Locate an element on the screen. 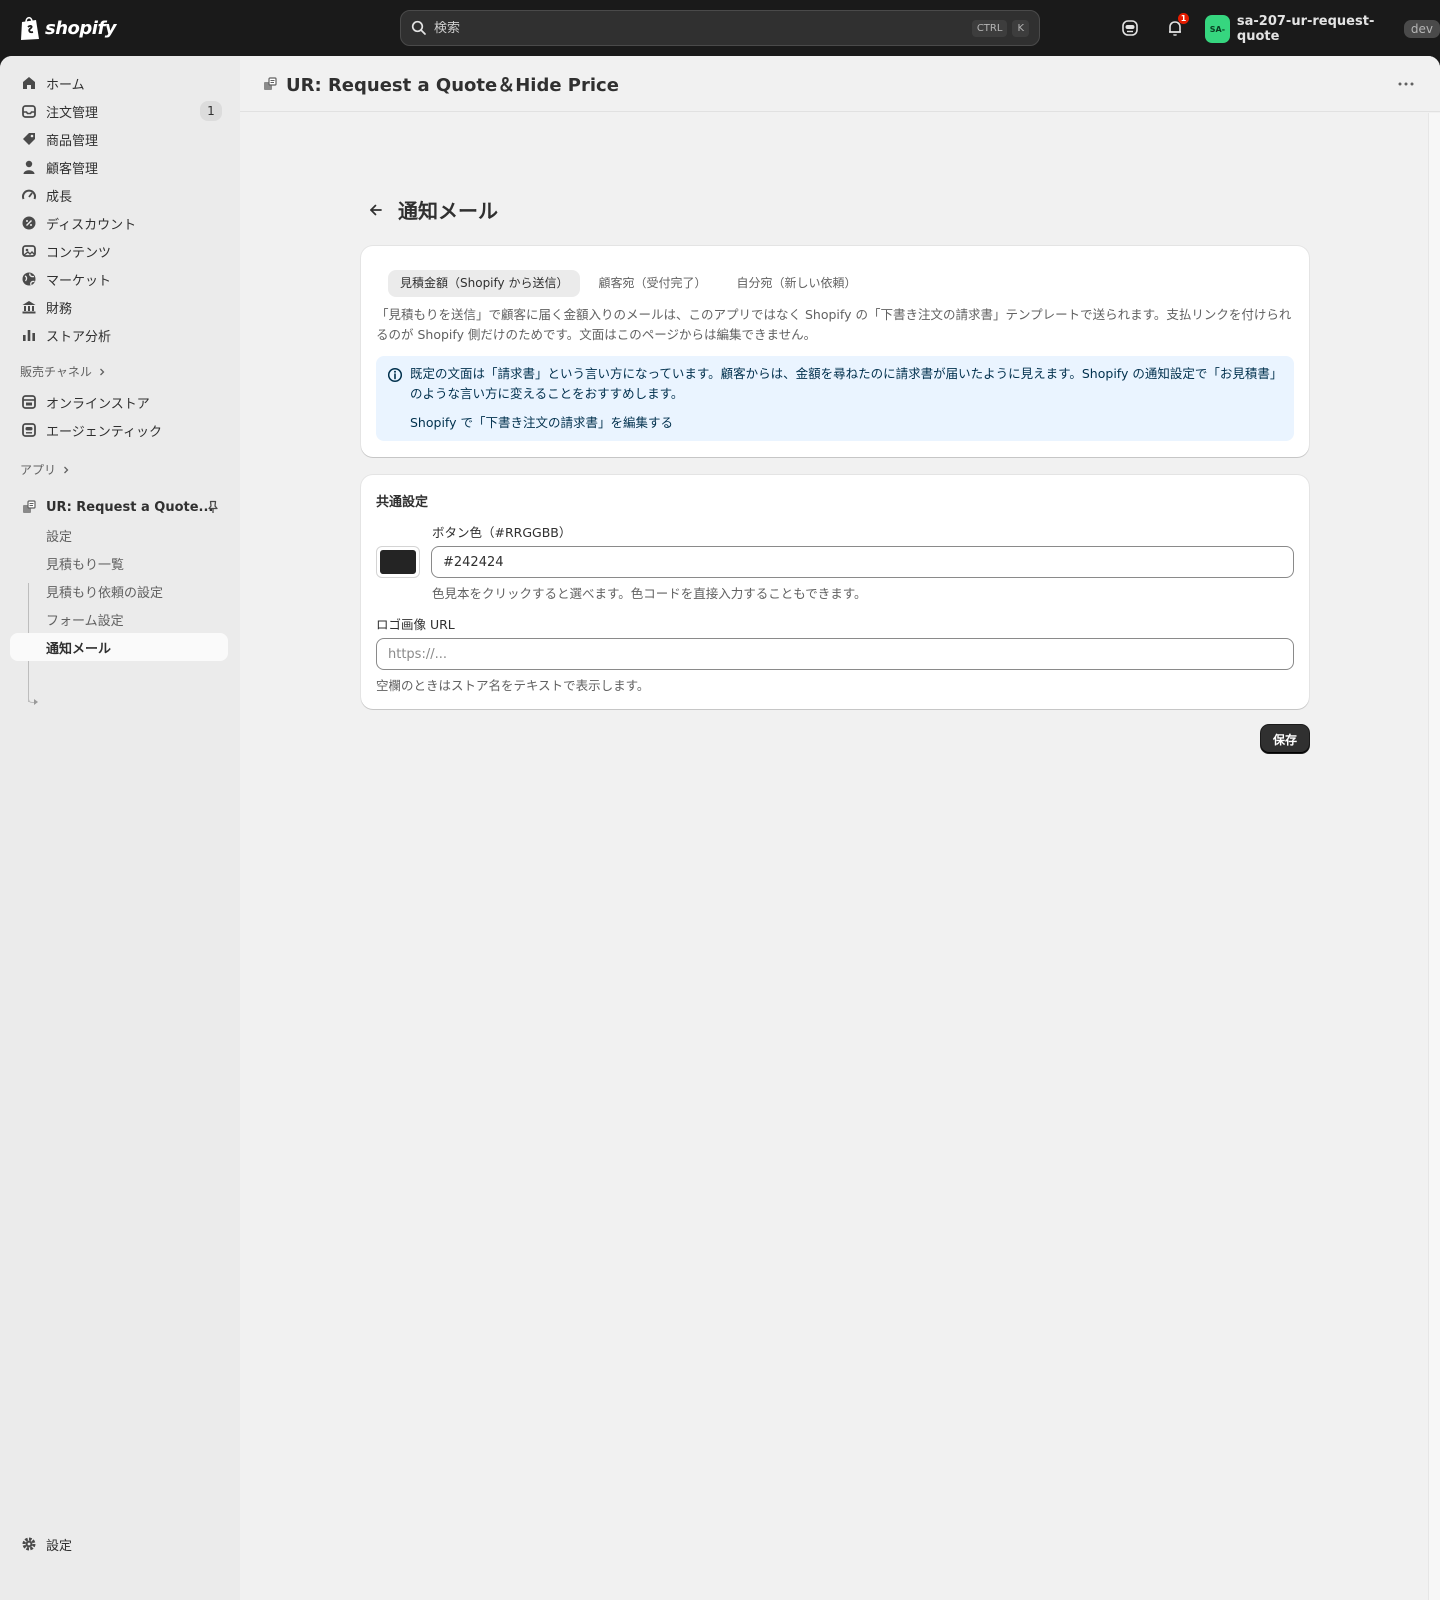  sidekick-button is located at coordinates (1130, 28).